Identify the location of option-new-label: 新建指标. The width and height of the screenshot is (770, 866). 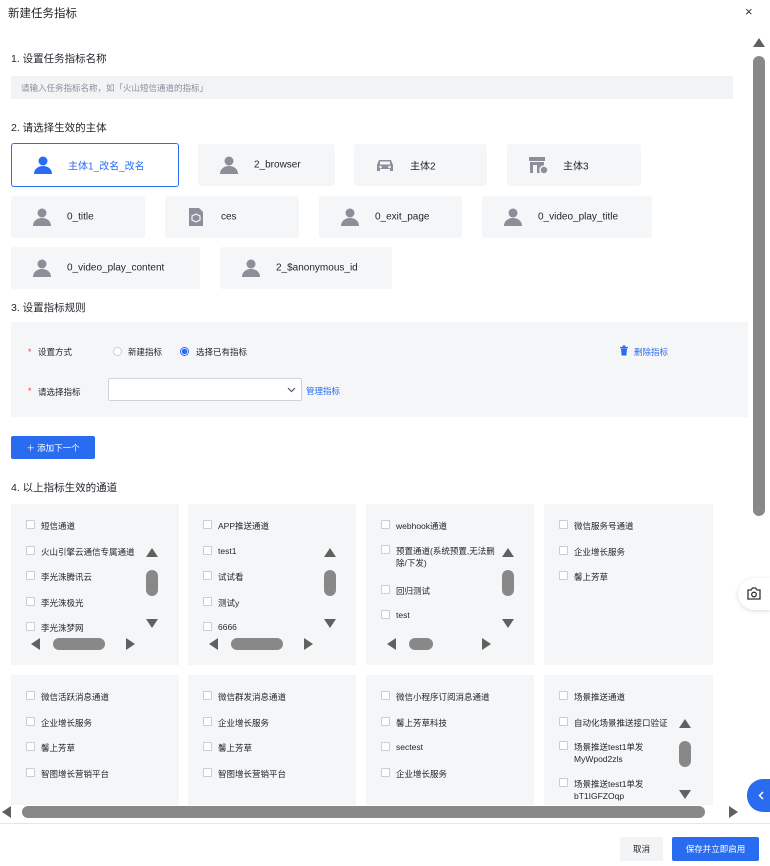
(145, 352).